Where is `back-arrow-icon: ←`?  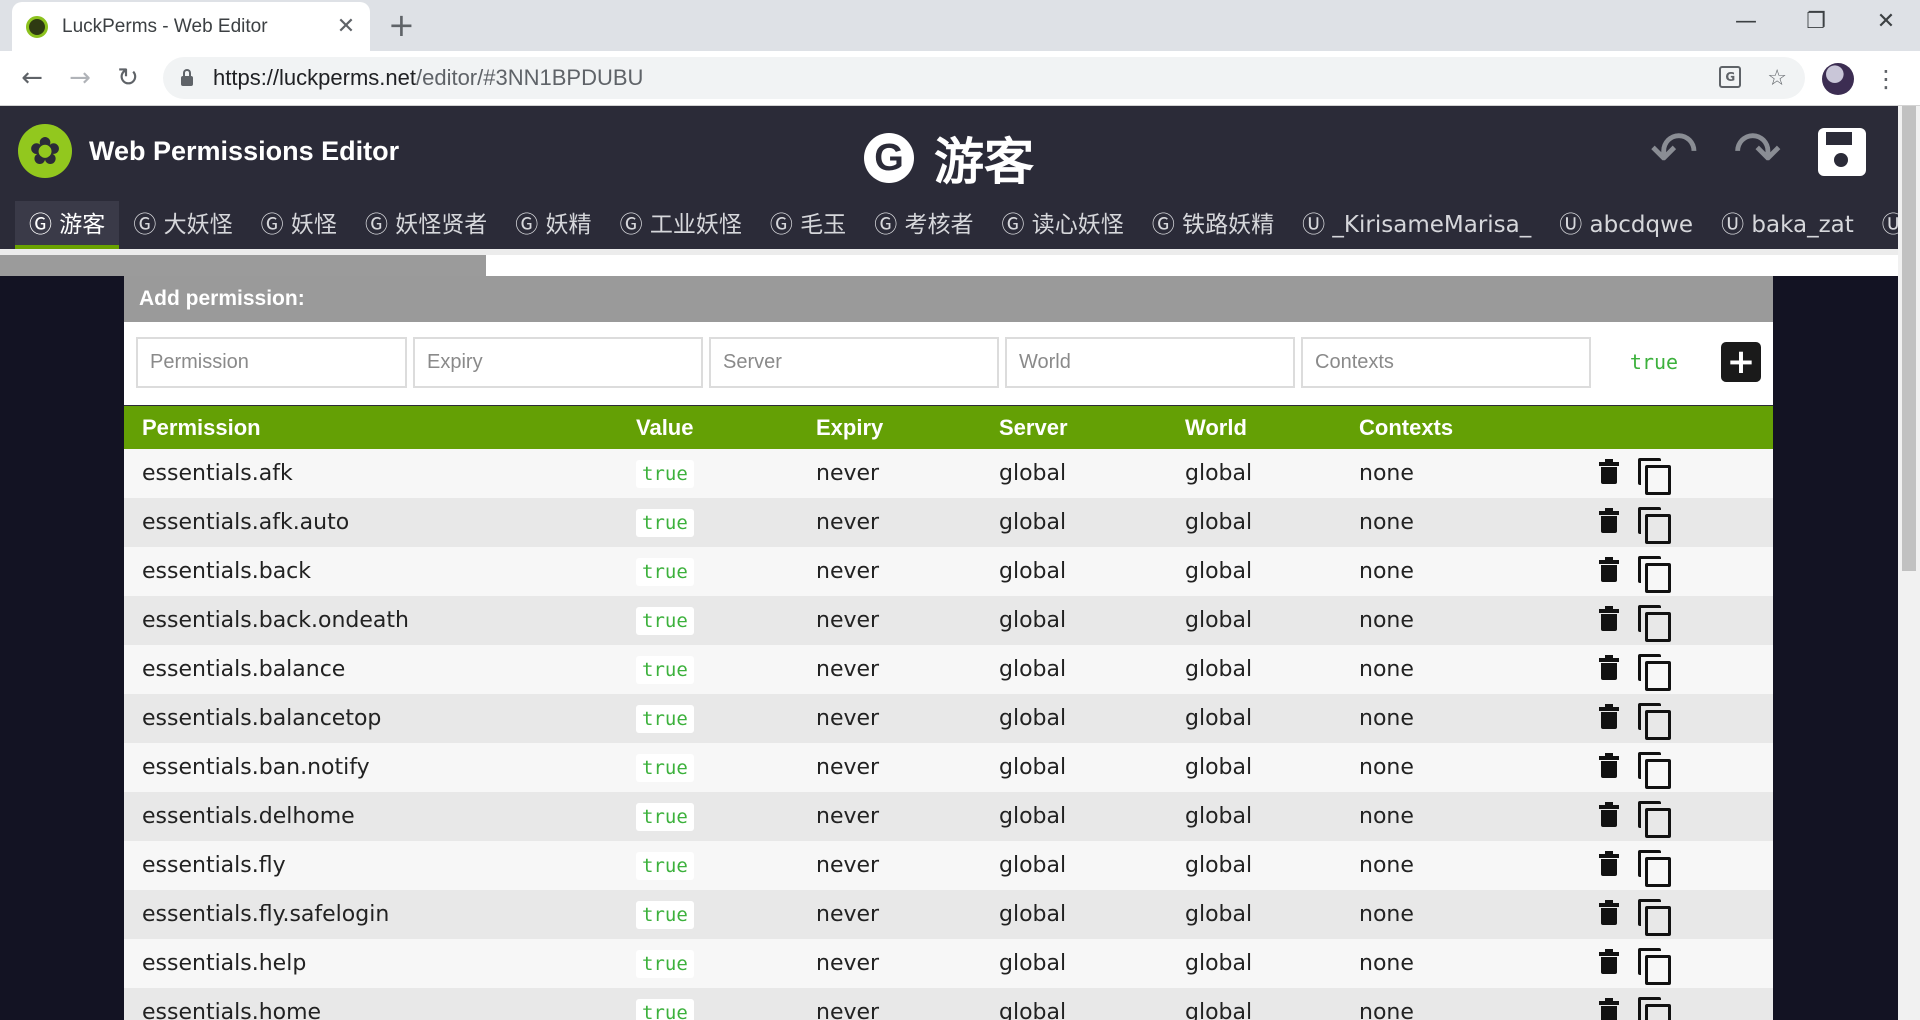
back-arrow-icon: ← is located at coordinates (32, 78).